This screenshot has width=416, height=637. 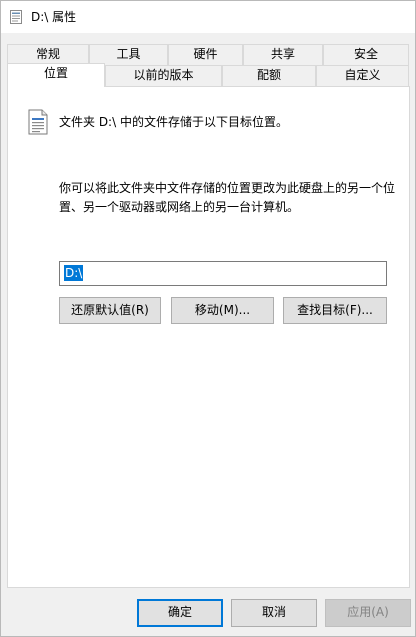 I want to click on apply-button: 应用(A), so click(x=368, y=613).